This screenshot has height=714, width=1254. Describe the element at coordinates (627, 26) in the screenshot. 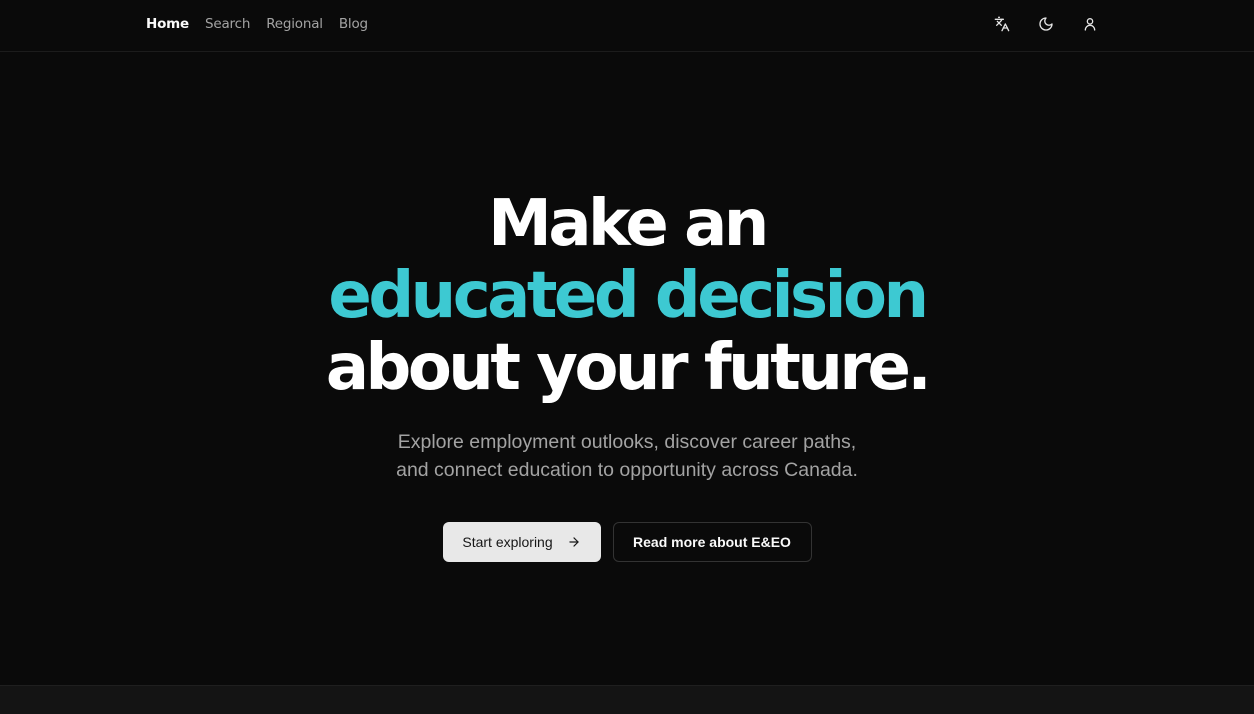

I see `top-navigation-bar: Home Search Regional Blog` at that location.